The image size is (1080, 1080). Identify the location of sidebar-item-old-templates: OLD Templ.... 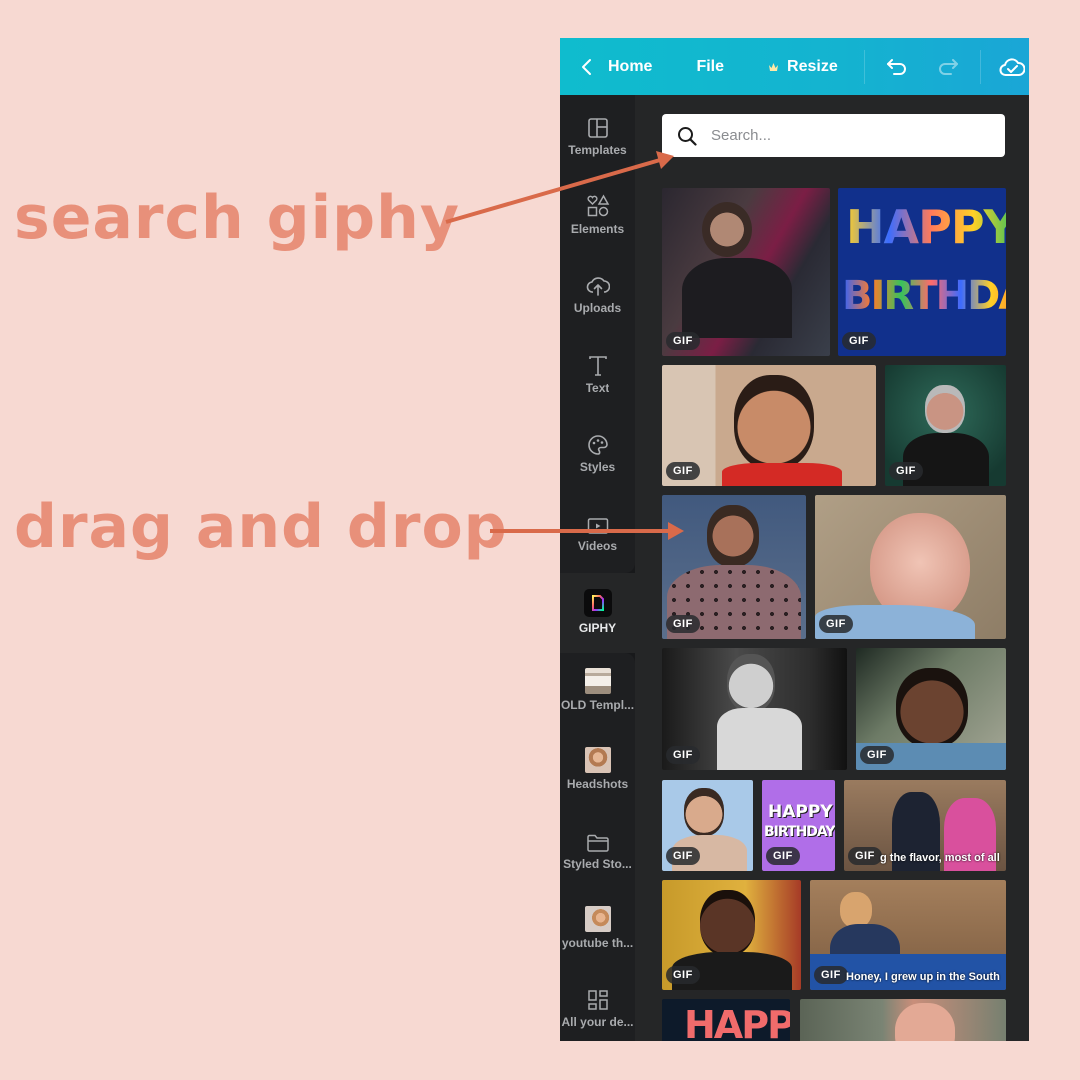
(597, 707).